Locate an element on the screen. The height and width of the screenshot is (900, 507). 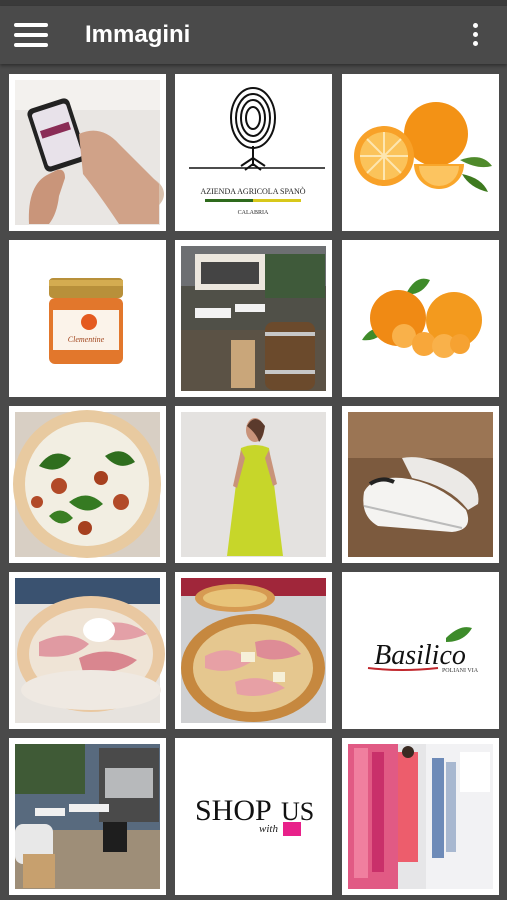
grid-tile-green-dress is located at coordinates (253, 484).